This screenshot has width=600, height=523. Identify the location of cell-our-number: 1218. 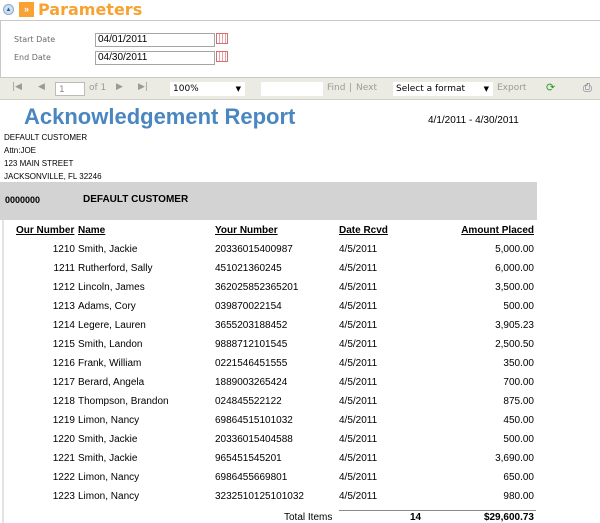
(63, 401).